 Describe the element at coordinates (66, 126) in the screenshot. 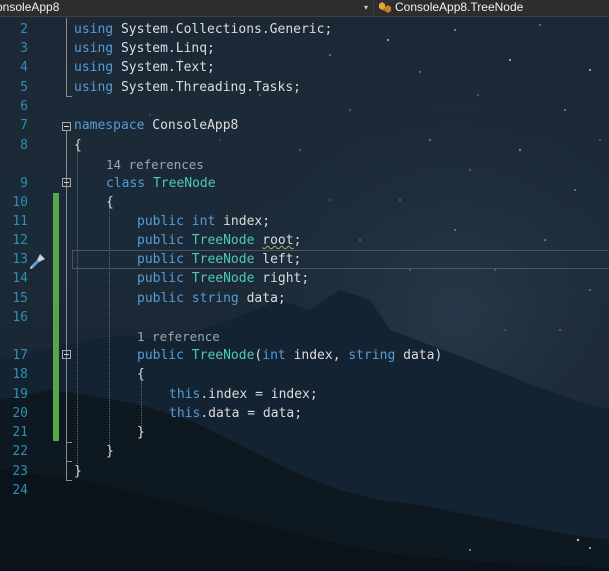

I see `collapse-namespace-icon` at that location.